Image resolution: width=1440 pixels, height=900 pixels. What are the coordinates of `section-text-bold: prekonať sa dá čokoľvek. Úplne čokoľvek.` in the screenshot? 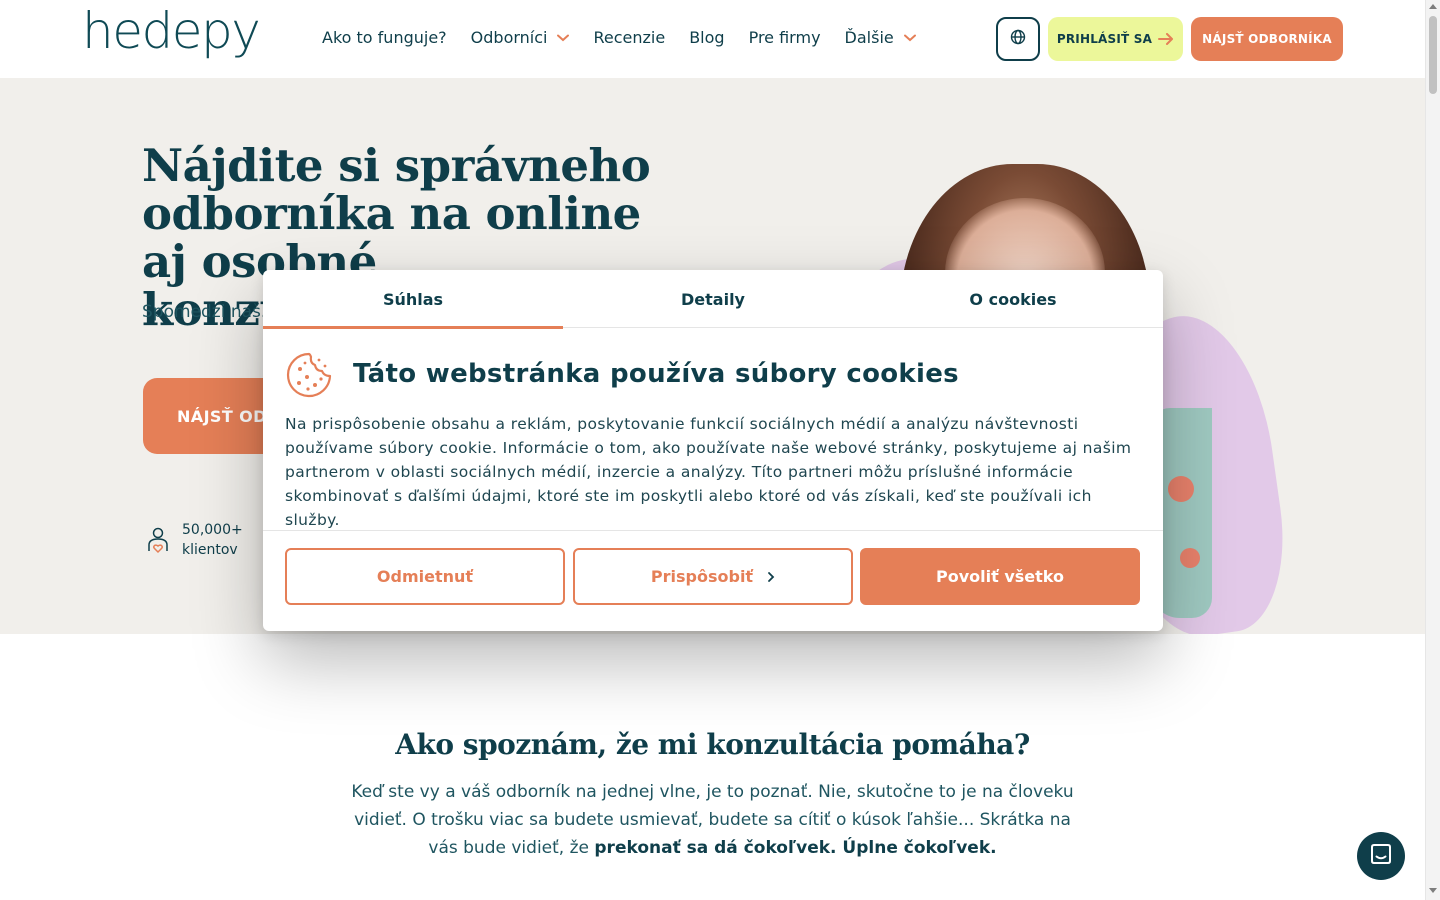 It's located at (795, 848).